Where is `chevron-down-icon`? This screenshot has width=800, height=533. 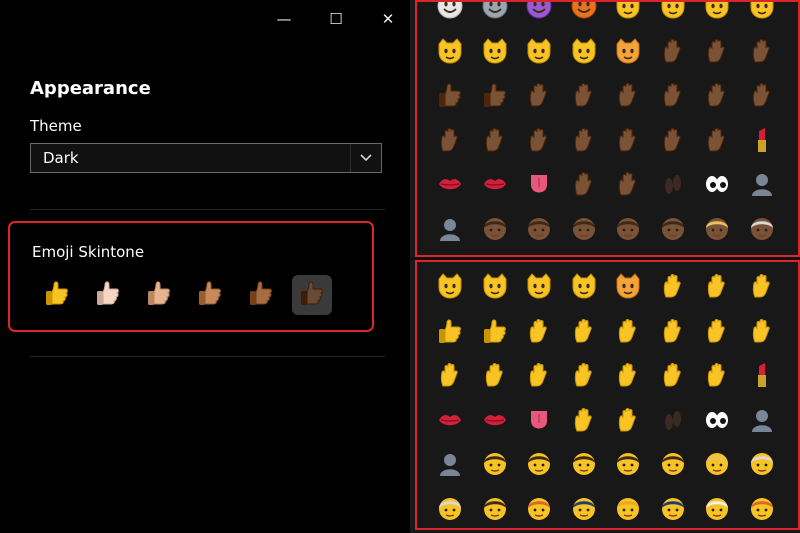
chevron-down-icon is located at coordinates (365, 158).